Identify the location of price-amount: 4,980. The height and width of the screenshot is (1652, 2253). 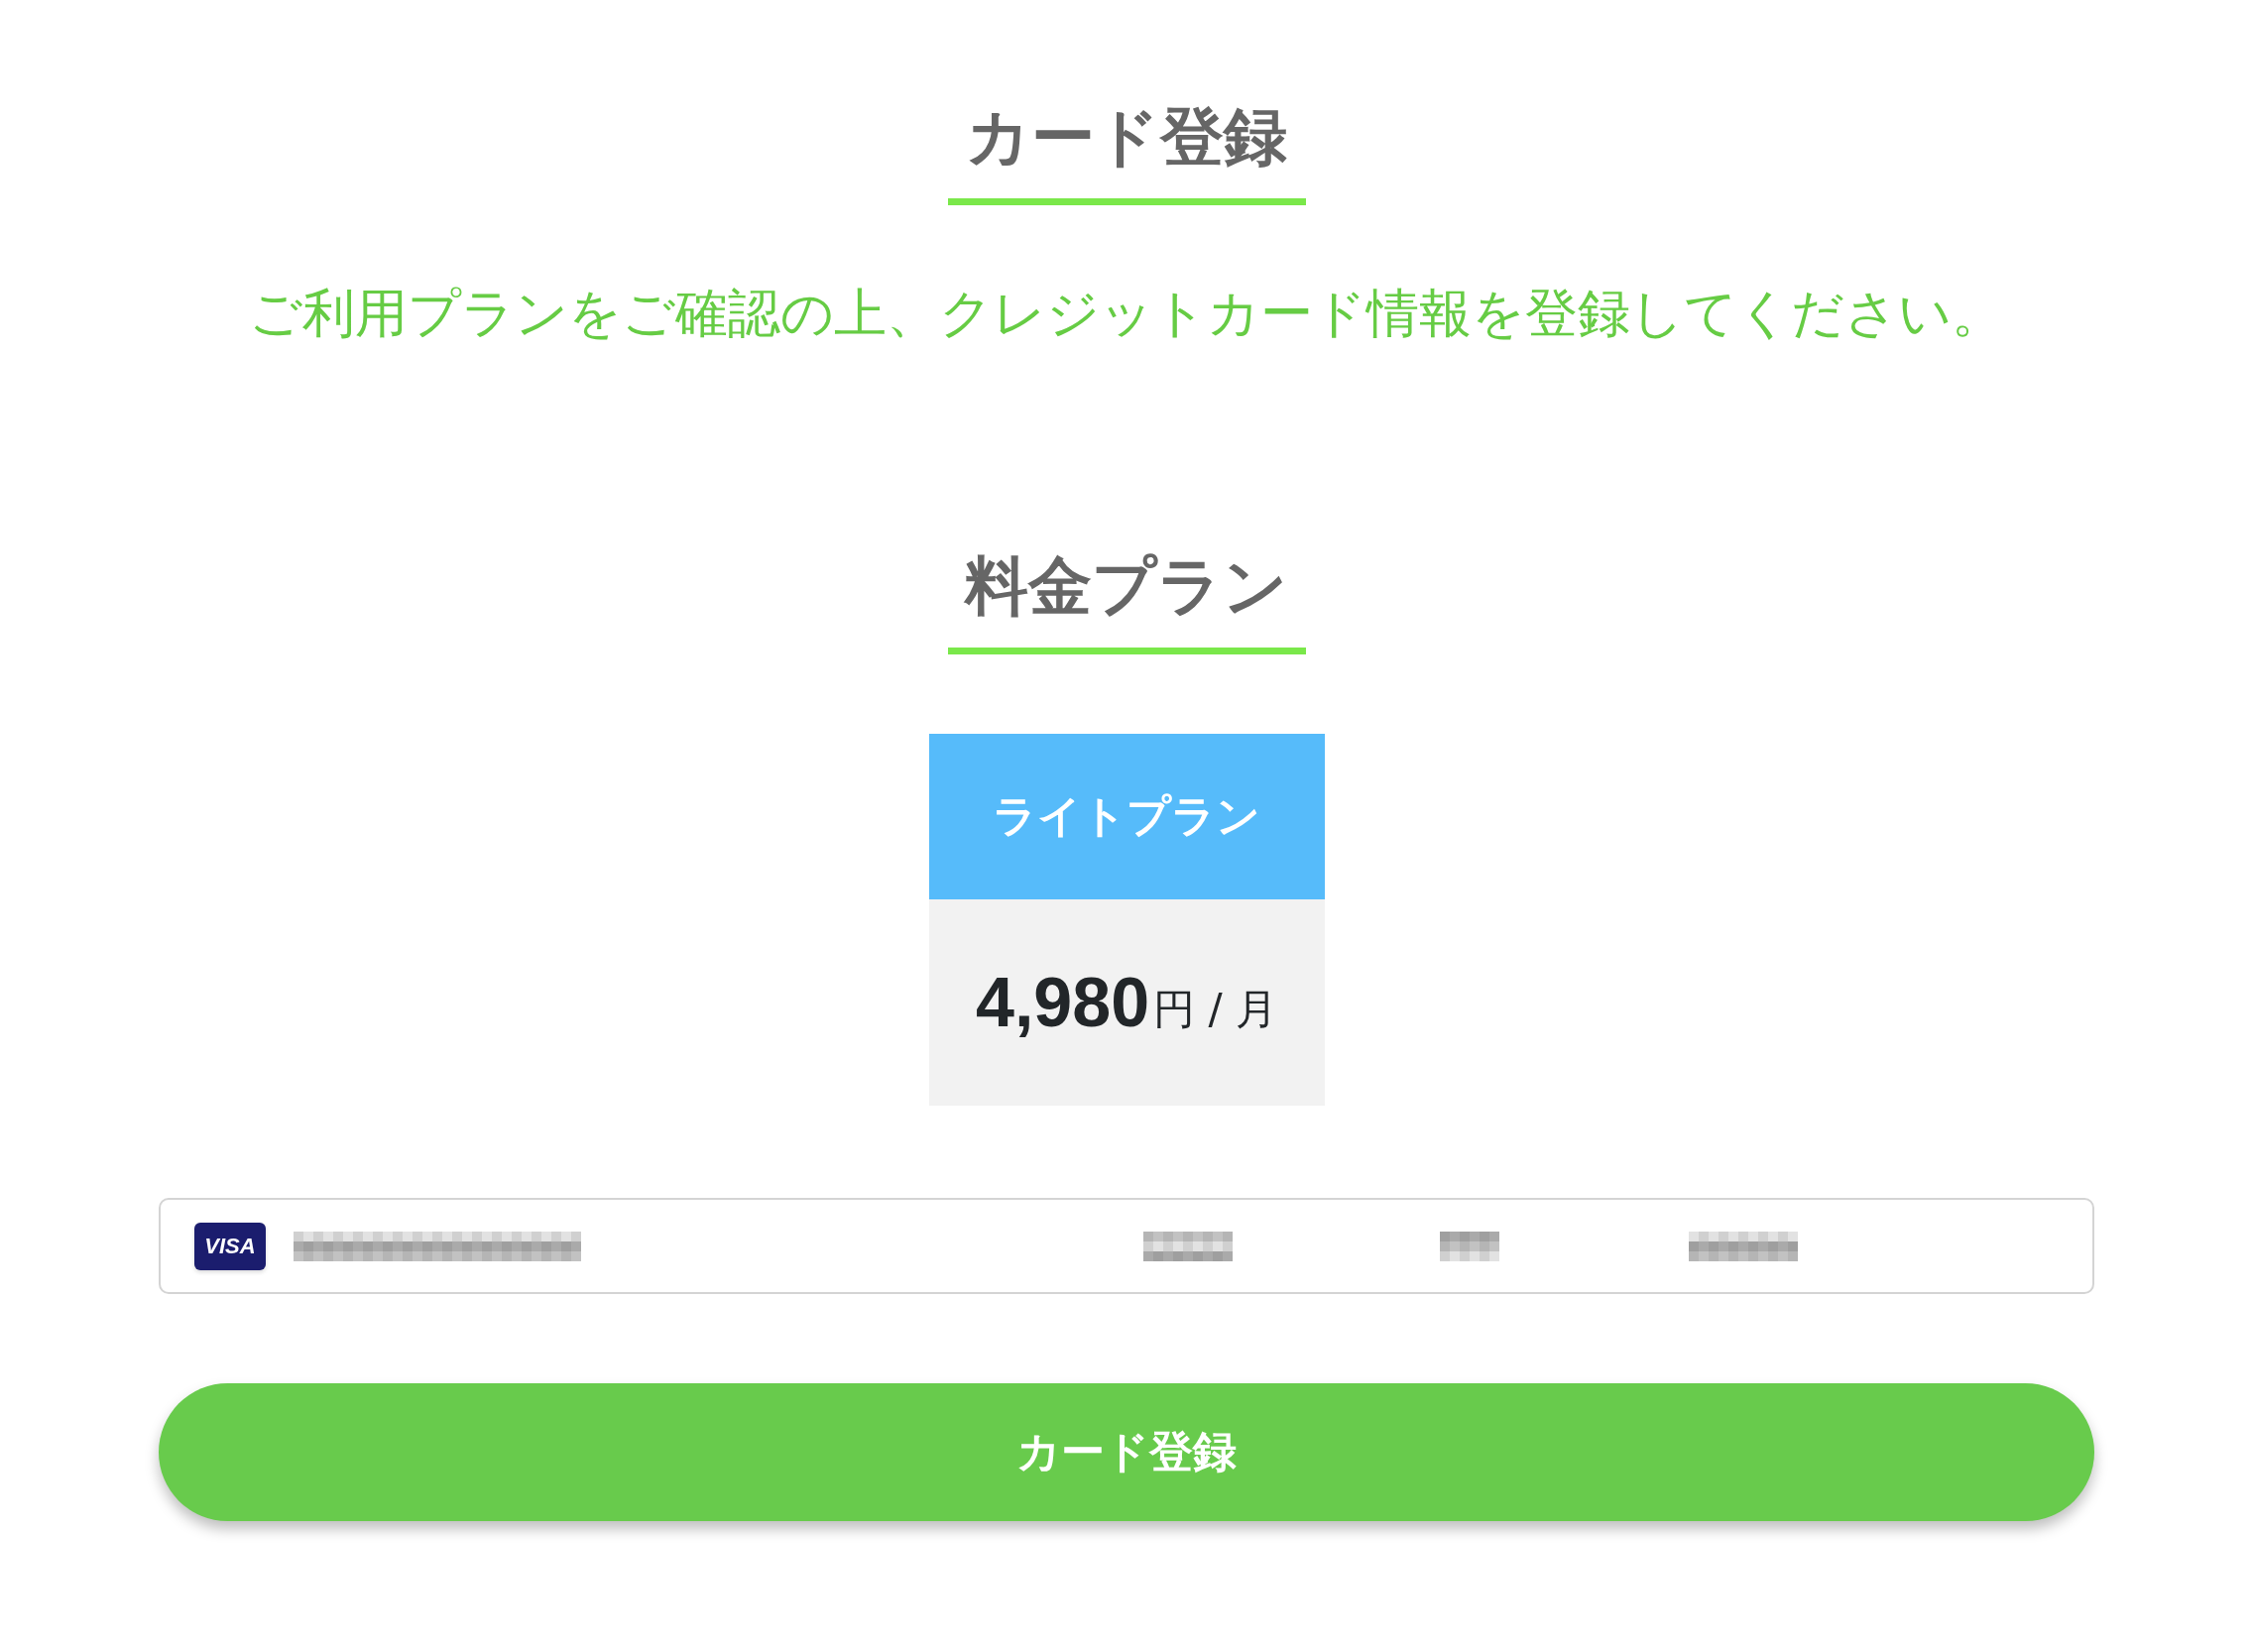
(1063, 1002).